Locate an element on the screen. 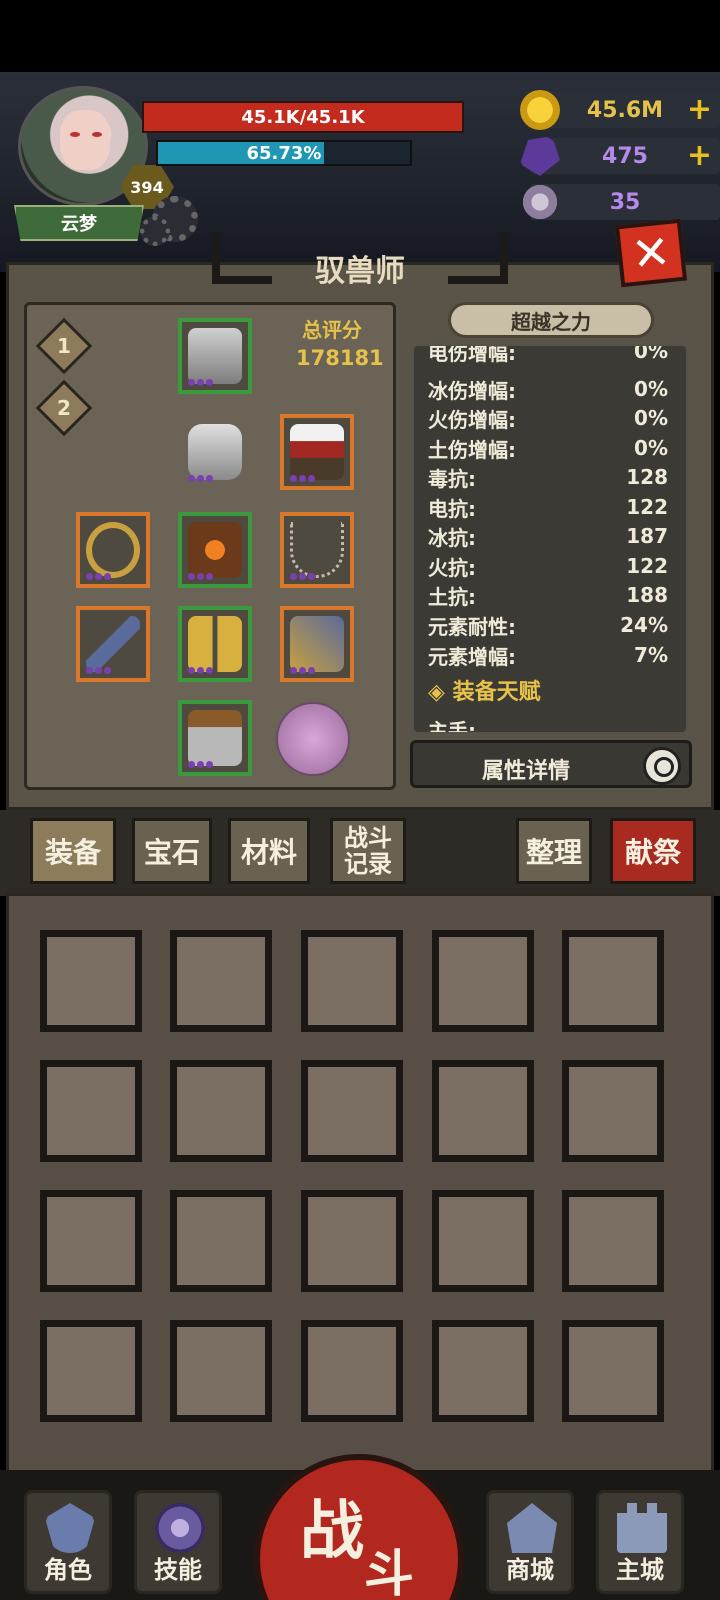 This screenshot has height=1600, width=720. nav-shop-button: 商城 is located at coordinates (530, 1542).